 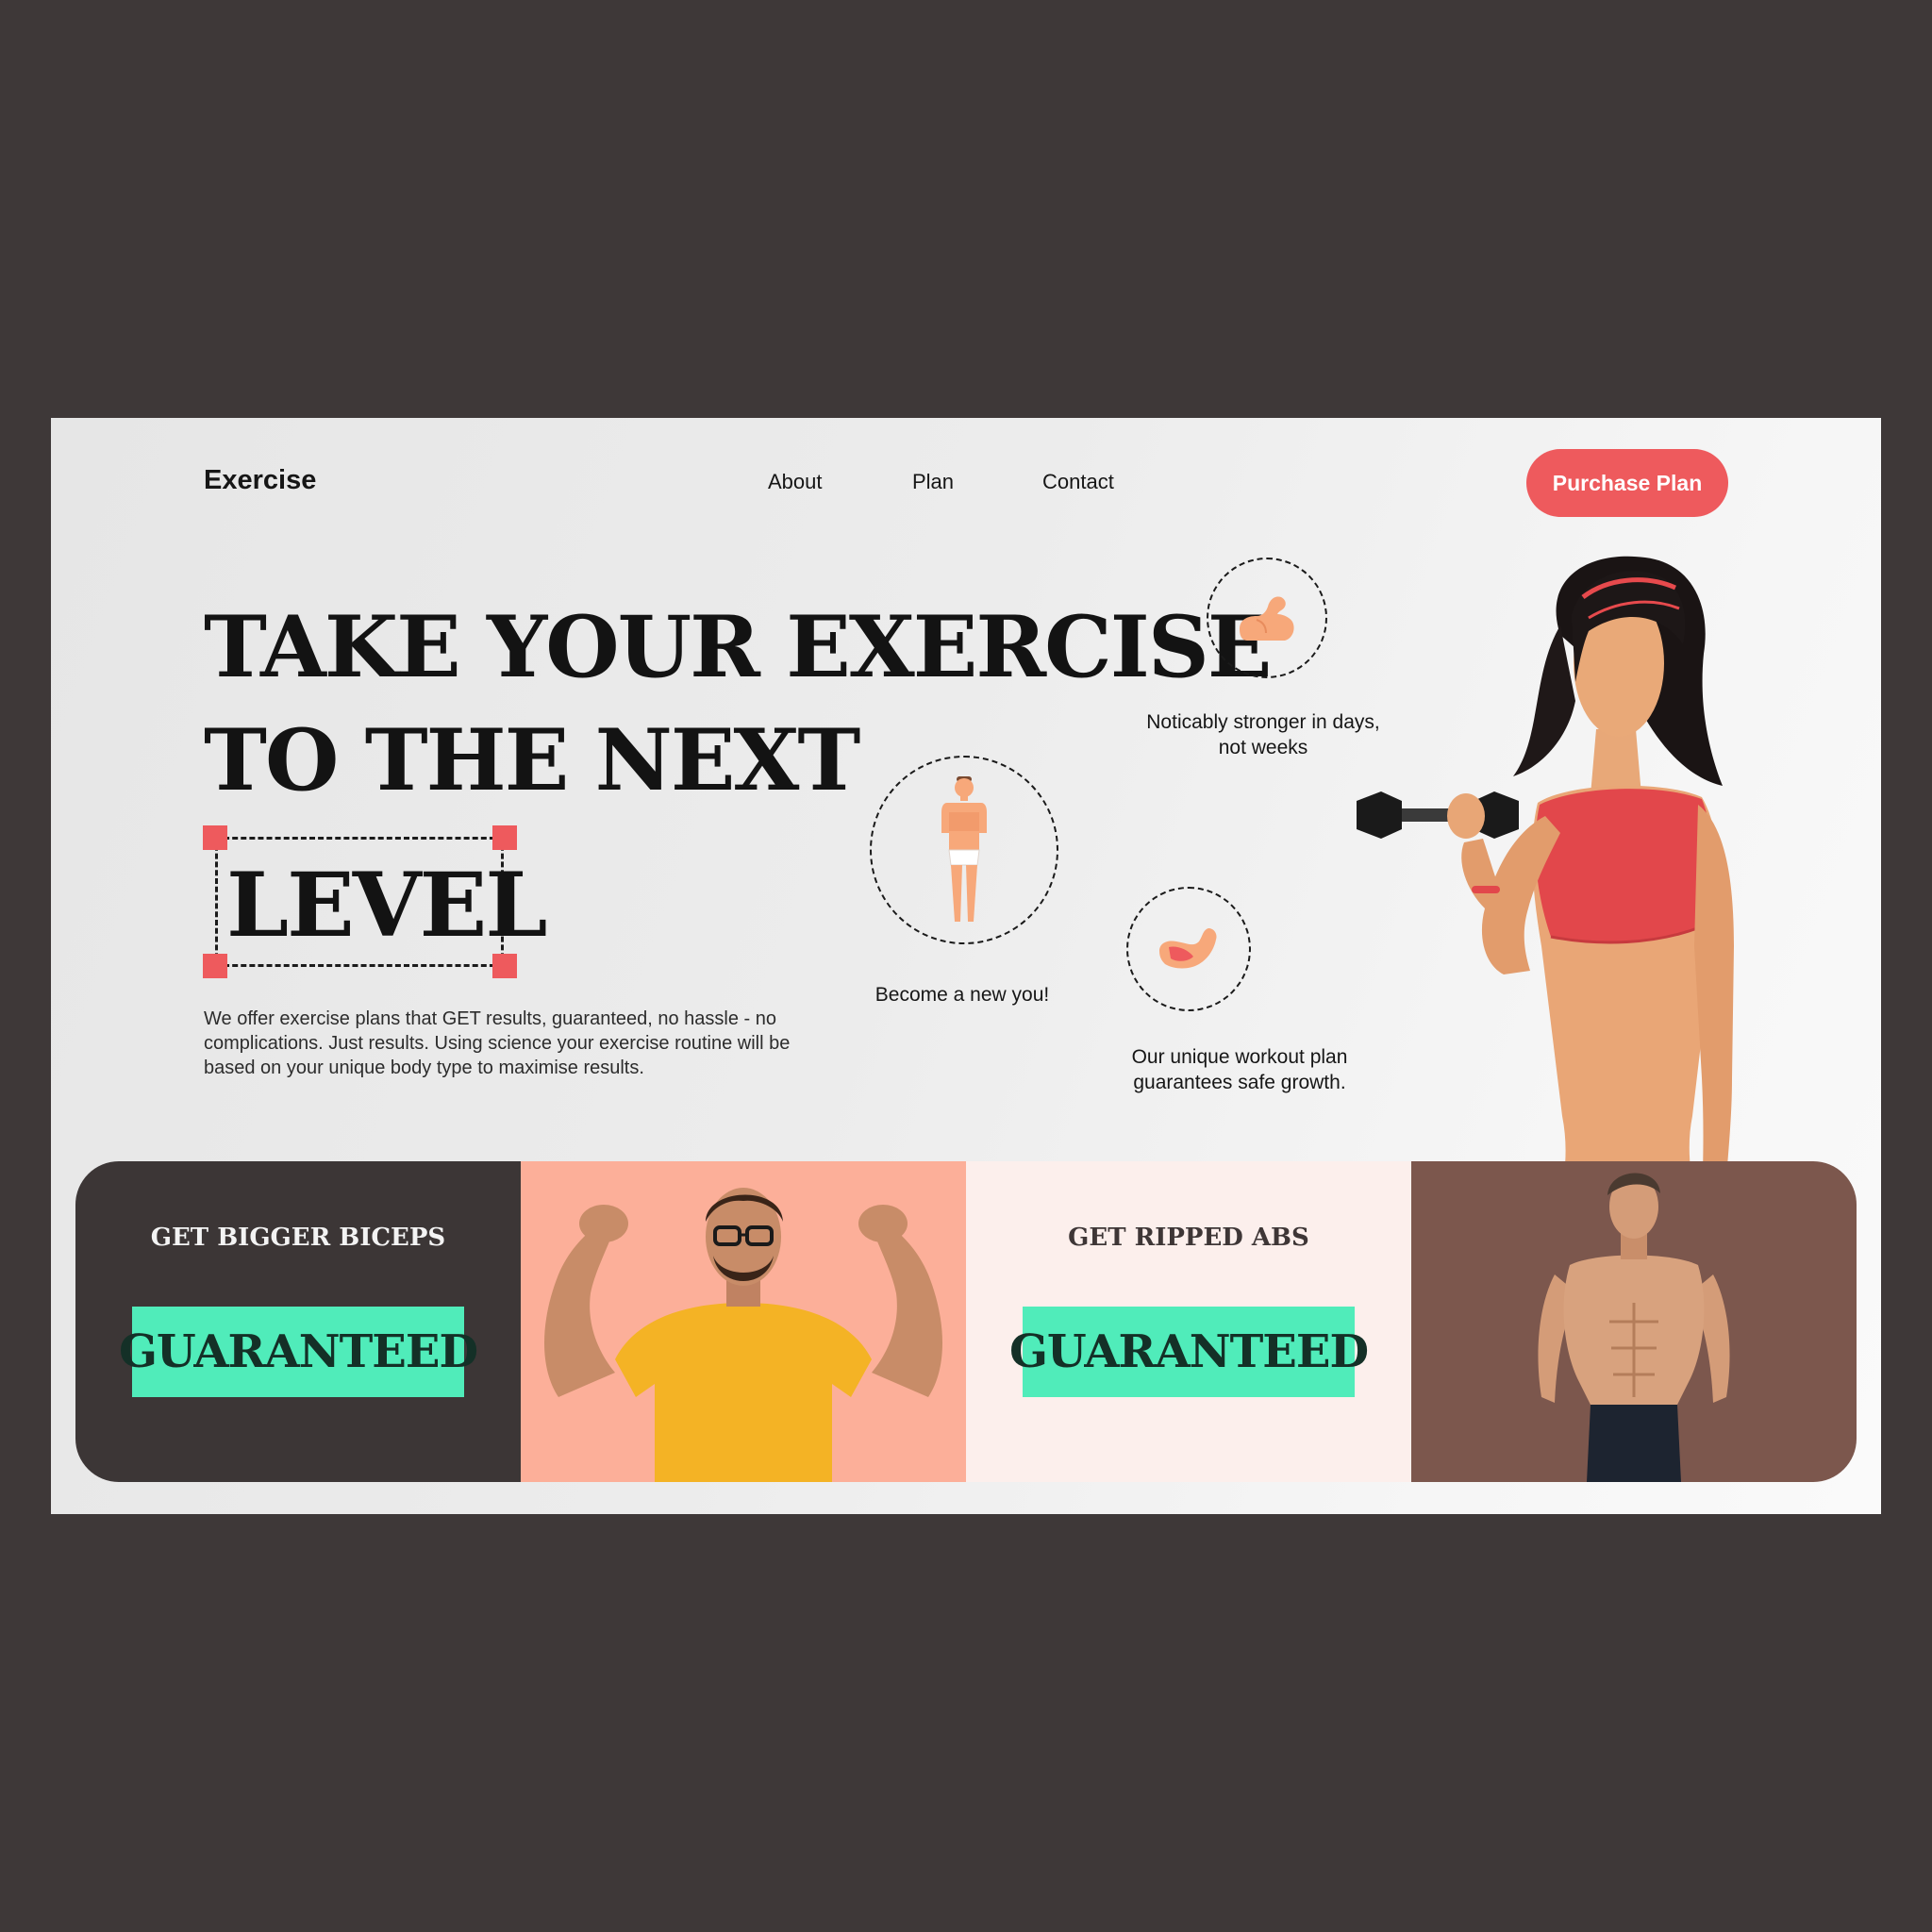 I want to click on right-fist, so click(x=883, y=1223).